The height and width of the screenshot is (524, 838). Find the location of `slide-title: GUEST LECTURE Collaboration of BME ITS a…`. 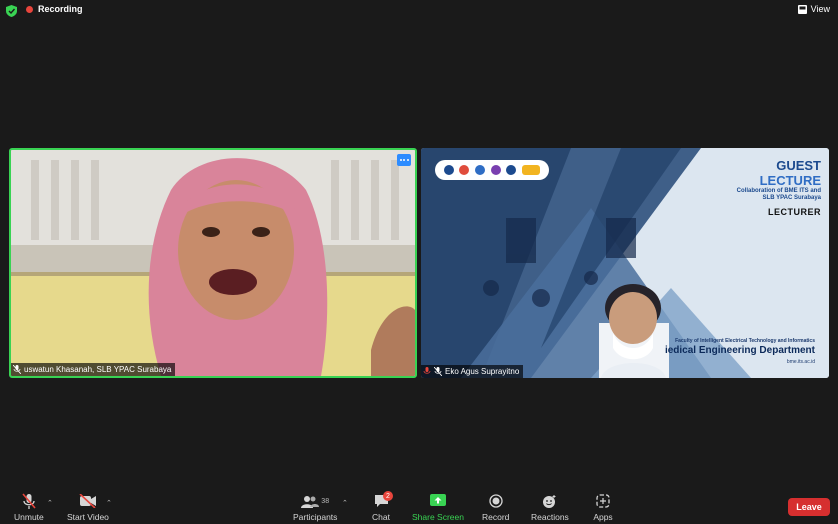

slide-title: GUEST LECTURE Collaboration of BME ITS a… is located at coordinates (779, 187).